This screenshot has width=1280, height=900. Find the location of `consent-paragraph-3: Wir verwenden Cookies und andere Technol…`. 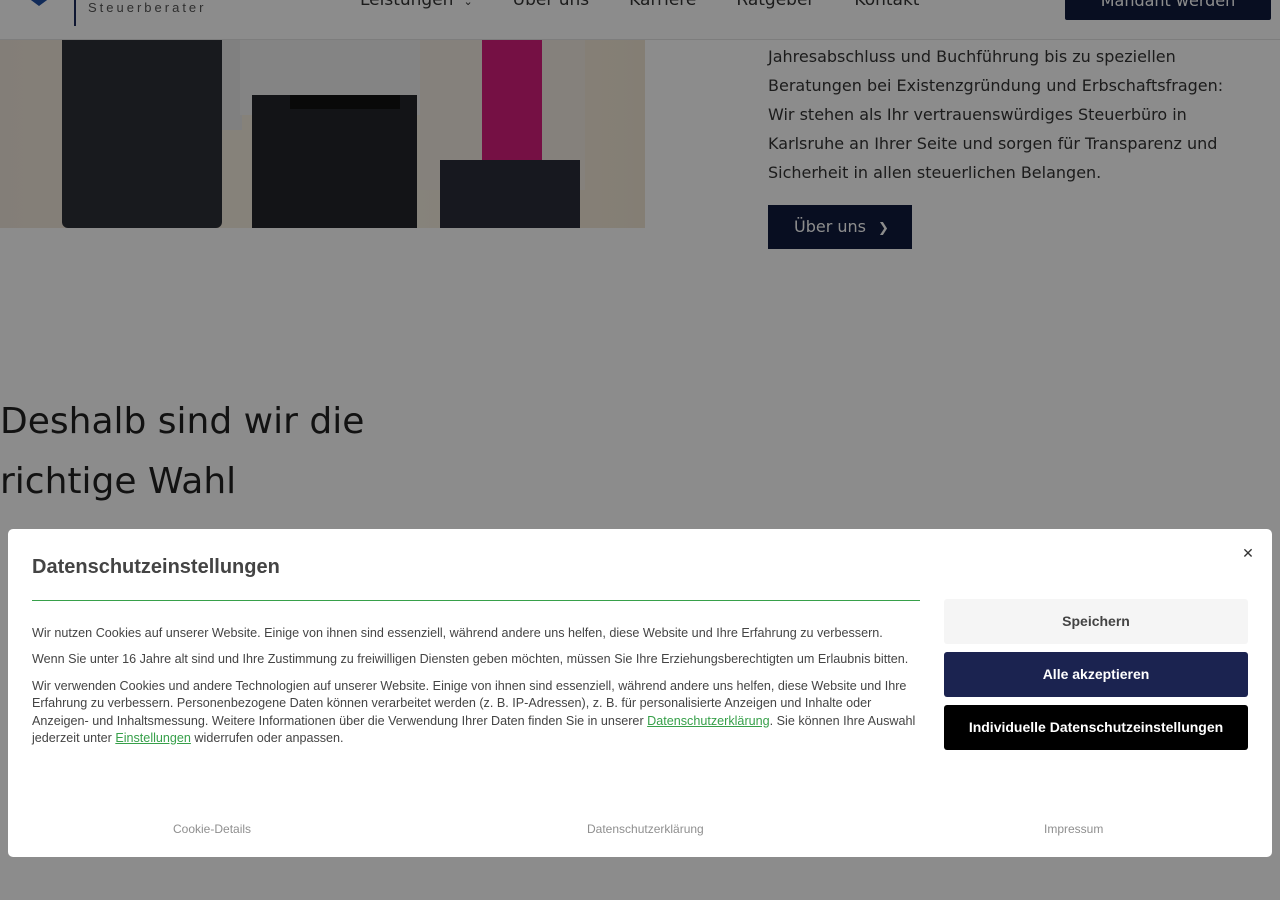

consent-paragraph-3: Wir verwenden Cookies und andere Technol… is located at coordinates (474, 712).